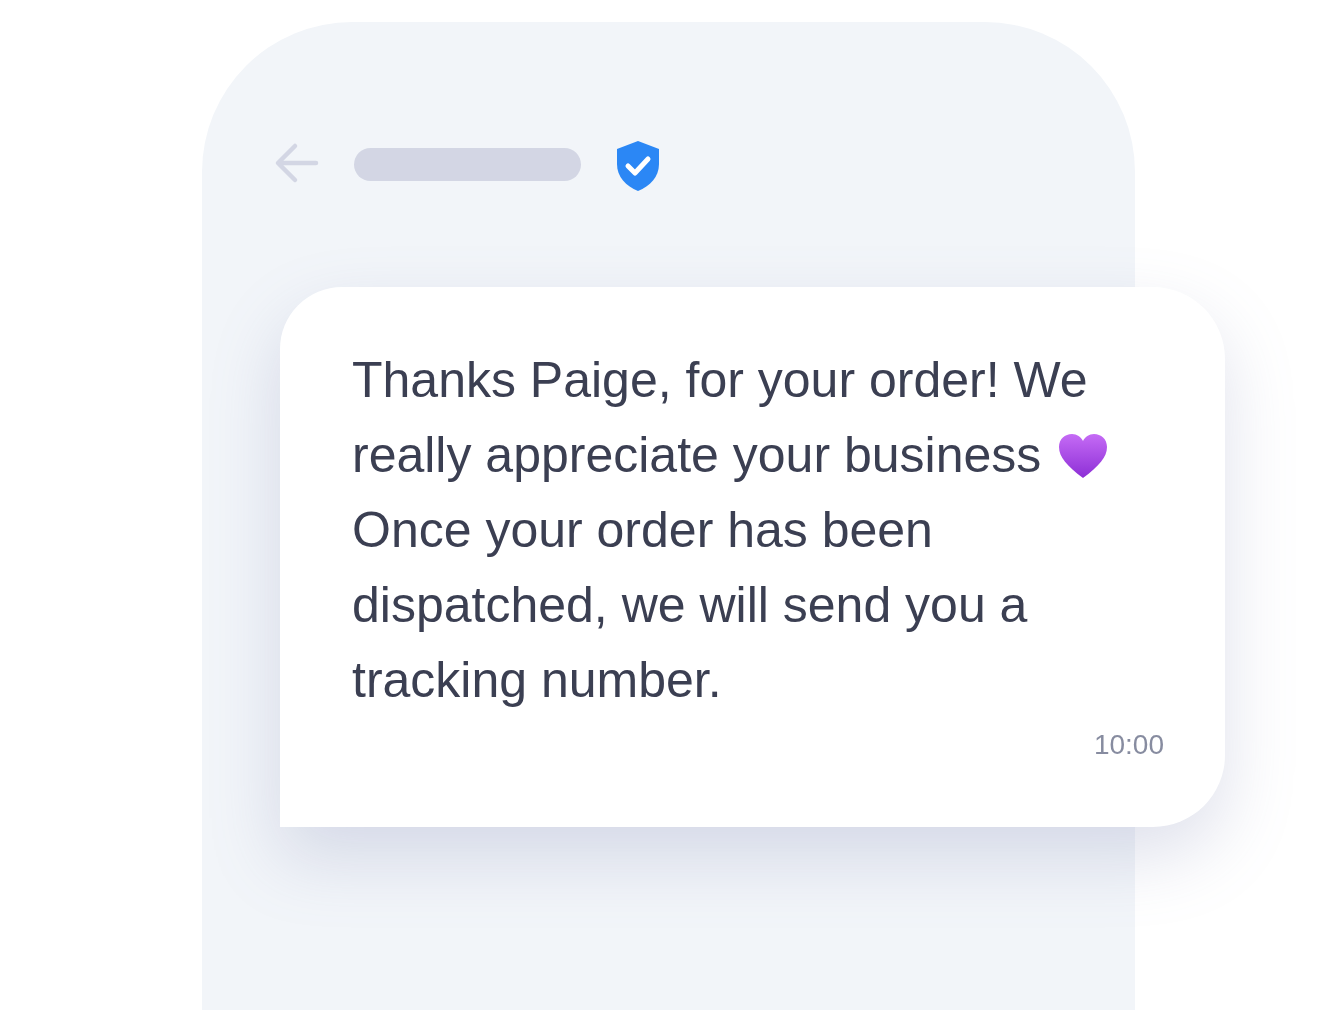 The width and height of the screenshot is (1340, 1010). Describe the element at coordinates (638, 166) in the screenshot. I see `verified-shield-icon` at that location.